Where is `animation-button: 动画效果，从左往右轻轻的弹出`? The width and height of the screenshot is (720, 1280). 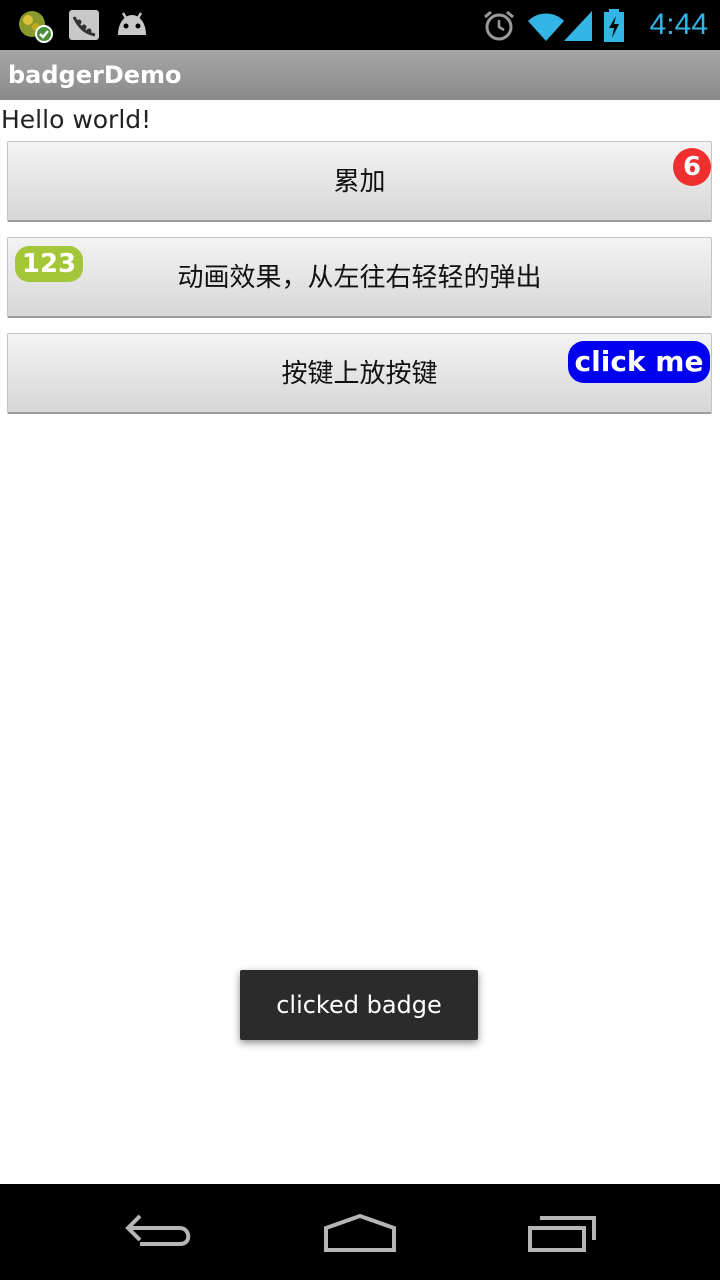
animation-button: 动画效果，从左往右轻轻的弹出 is located at coordinates (359, 277).